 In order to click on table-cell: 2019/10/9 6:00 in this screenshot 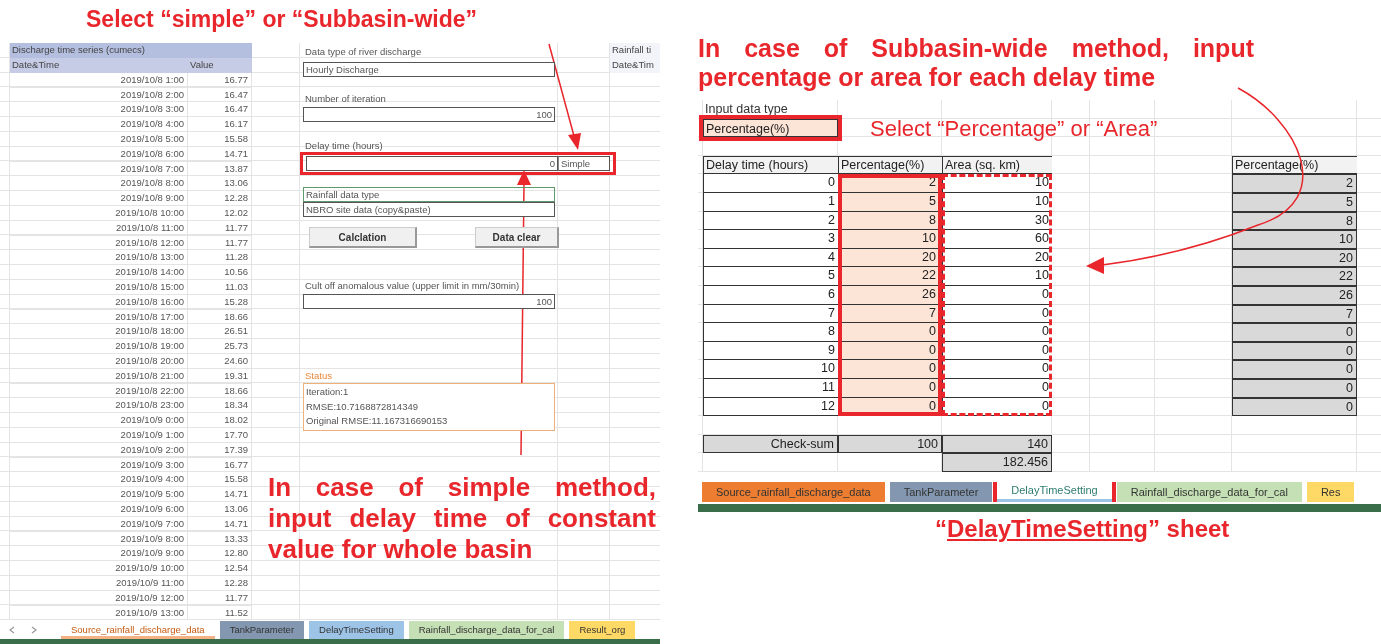, I will do `click(99, 509)`.